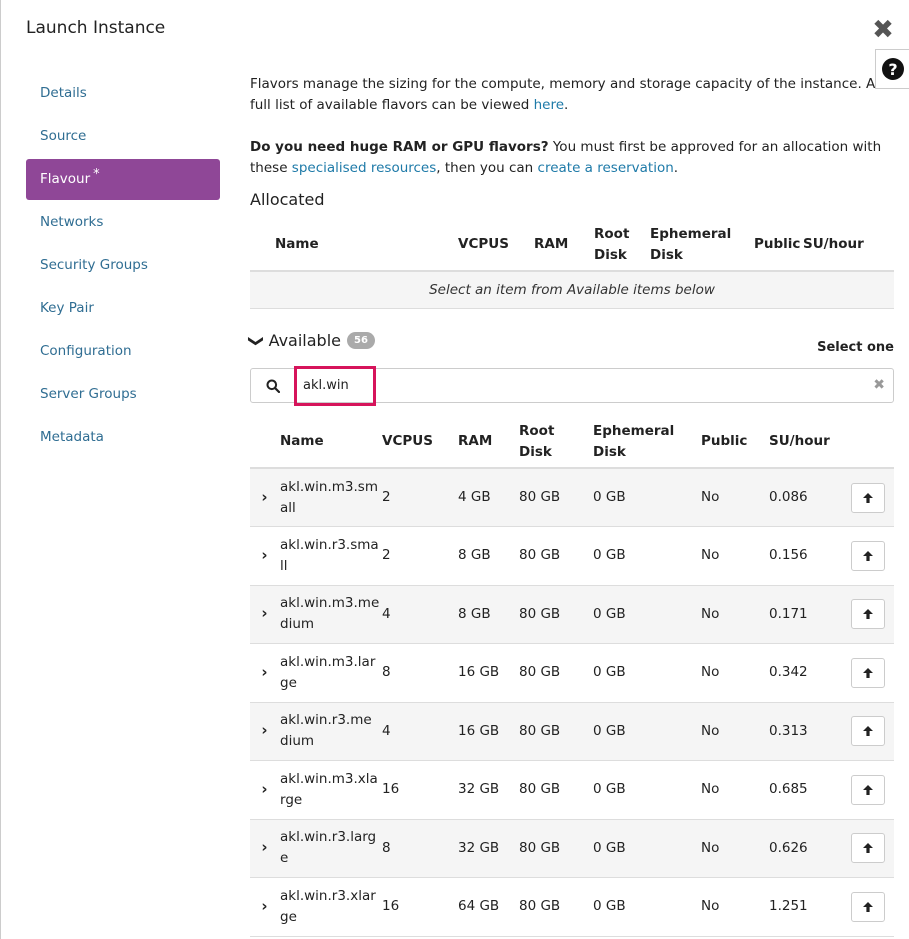  Describe the element at coordinates (123, 308) in the screenshot. I see `nav-item-key-pair: Key Pair` at that location.